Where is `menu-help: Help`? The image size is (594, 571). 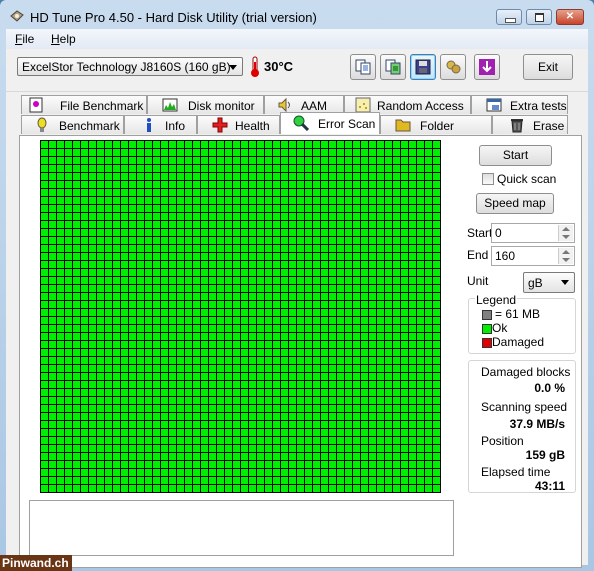 menu-help: Help is located at coordinates (63, 39).